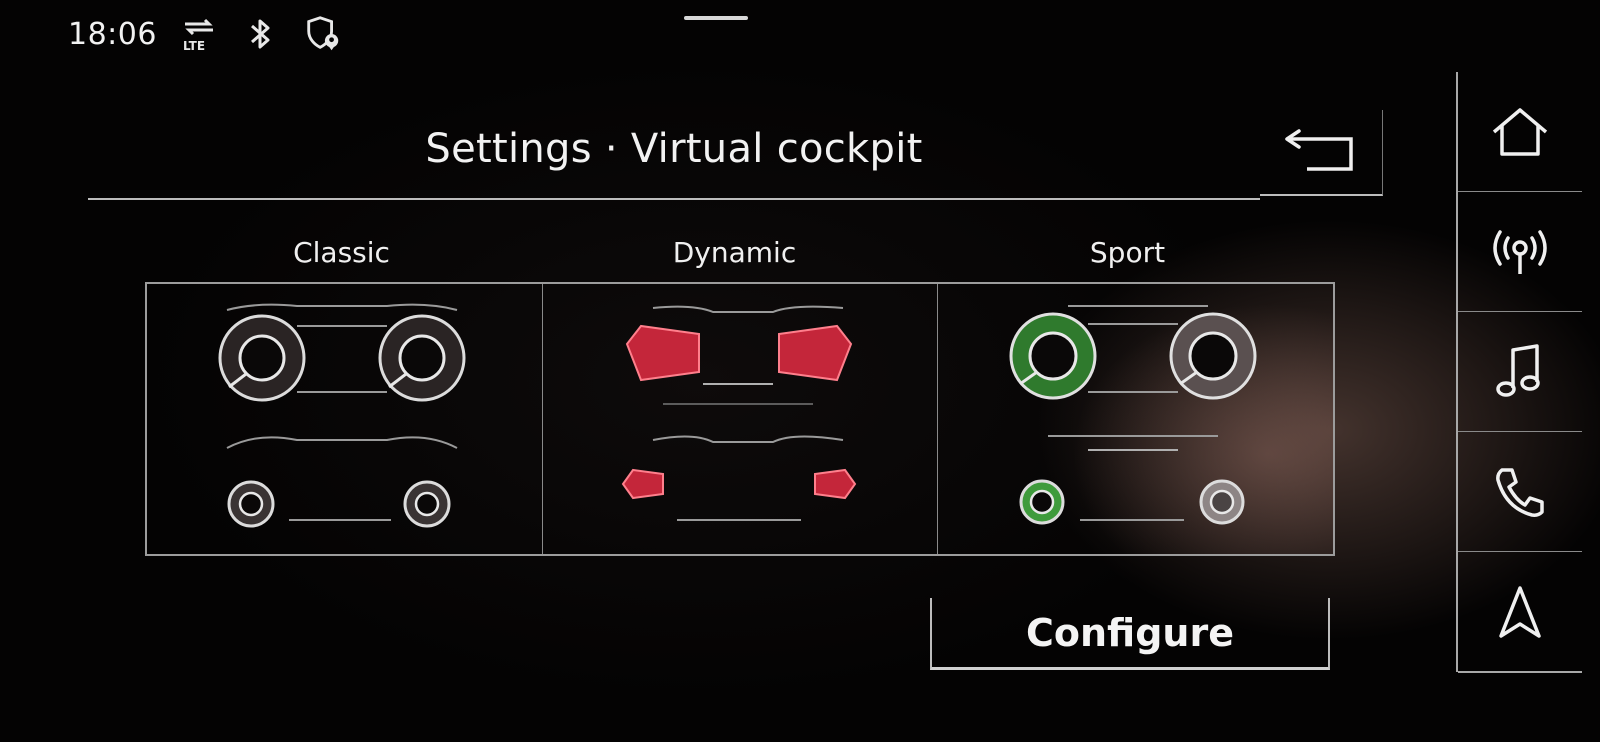  I want to click on dynamic-preview-graphic, so click(738, 413).